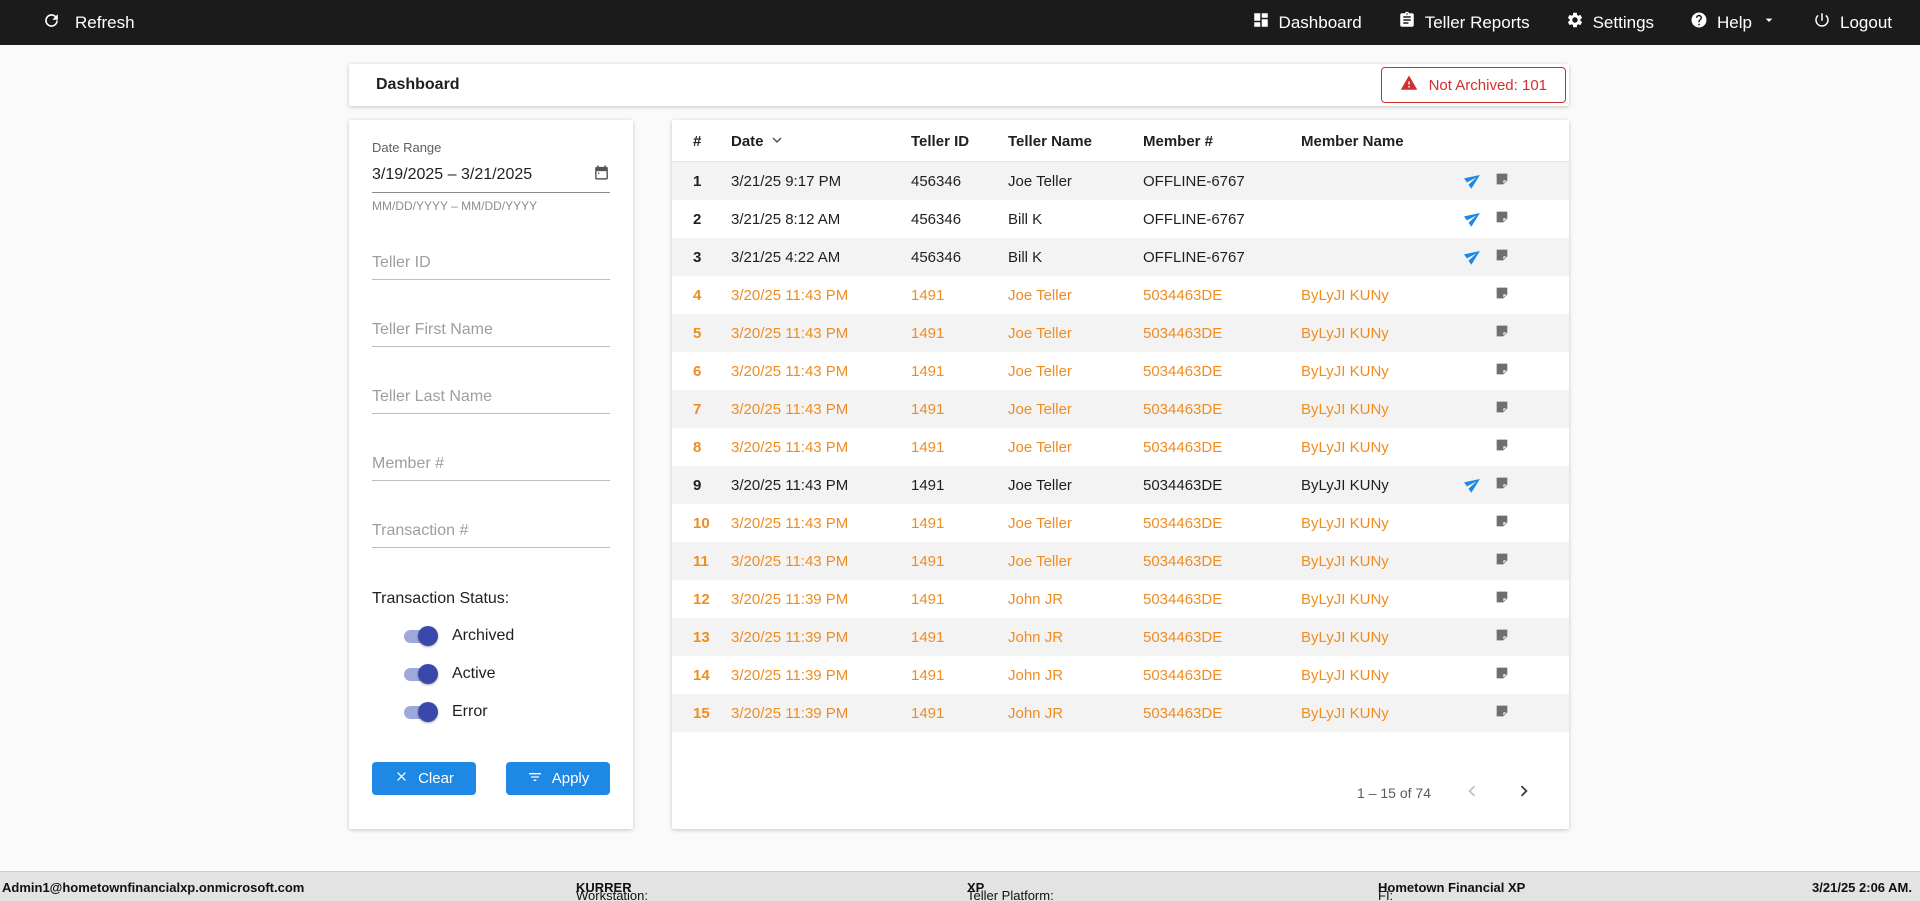  What do you see at coordinates (420, 674) in the screenshot?
I see `active-switch` at bounding box center [420, 674].